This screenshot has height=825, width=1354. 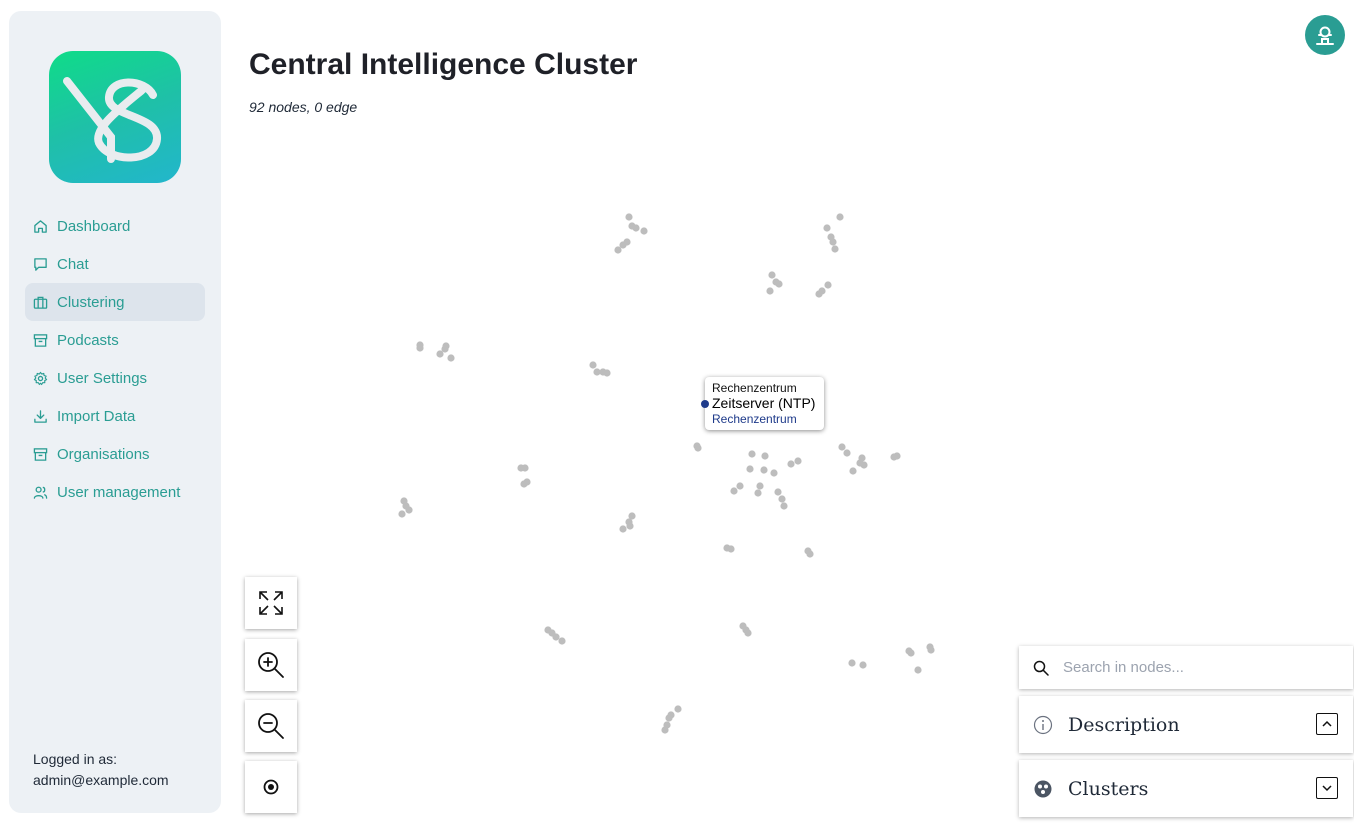 What do you see at coordinates (1327, 724) in the screenshot?
I see `description-toggle` at bounding box center [1327, 724].